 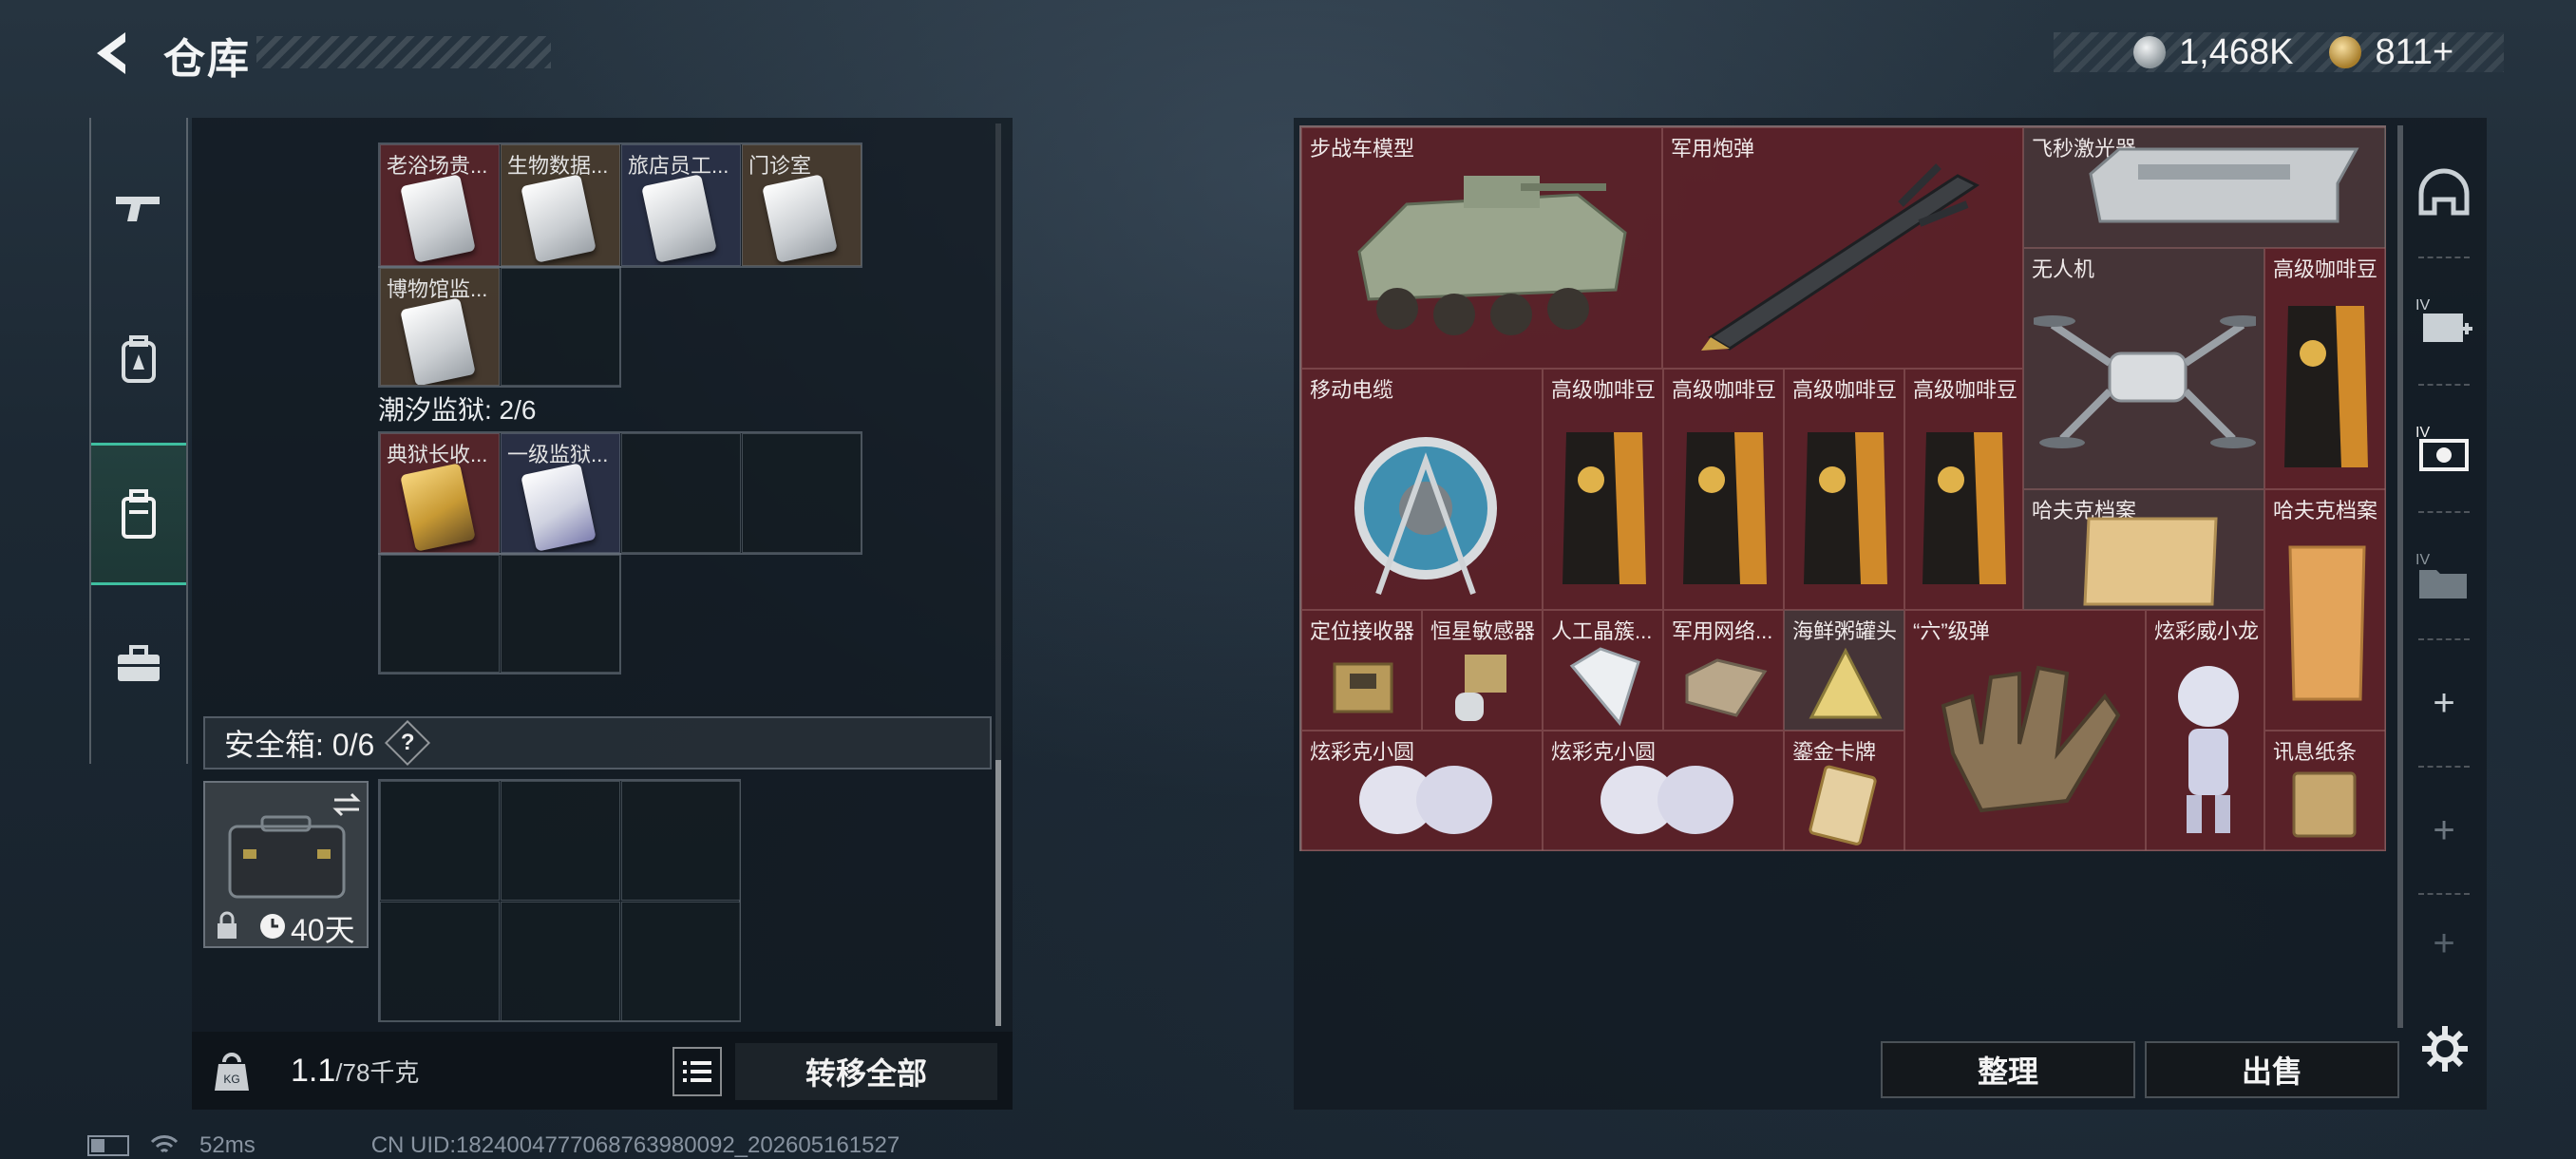 I want to click on rail-folder: IV, so click(x=2444, y=576).